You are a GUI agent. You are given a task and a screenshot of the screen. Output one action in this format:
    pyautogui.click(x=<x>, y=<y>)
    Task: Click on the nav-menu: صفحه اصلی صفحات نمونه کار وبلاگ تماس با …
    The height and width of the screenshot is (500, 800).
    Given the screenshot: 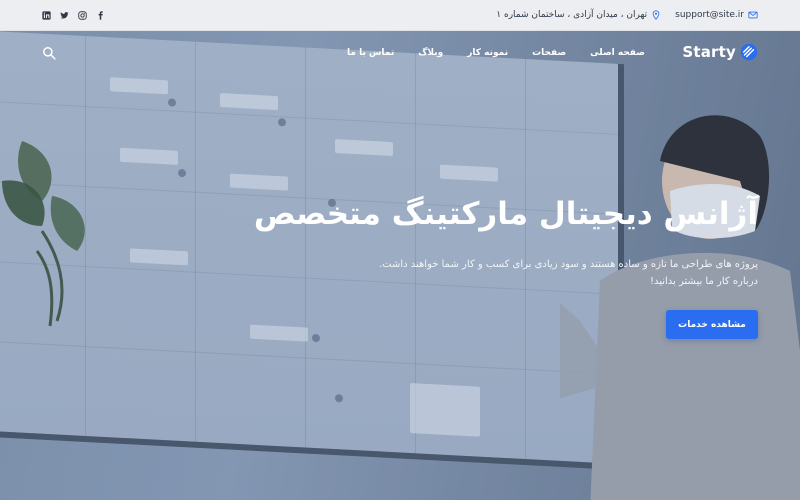 What is the action you would take?
    pyautogui.click(x=496, y=53)
    